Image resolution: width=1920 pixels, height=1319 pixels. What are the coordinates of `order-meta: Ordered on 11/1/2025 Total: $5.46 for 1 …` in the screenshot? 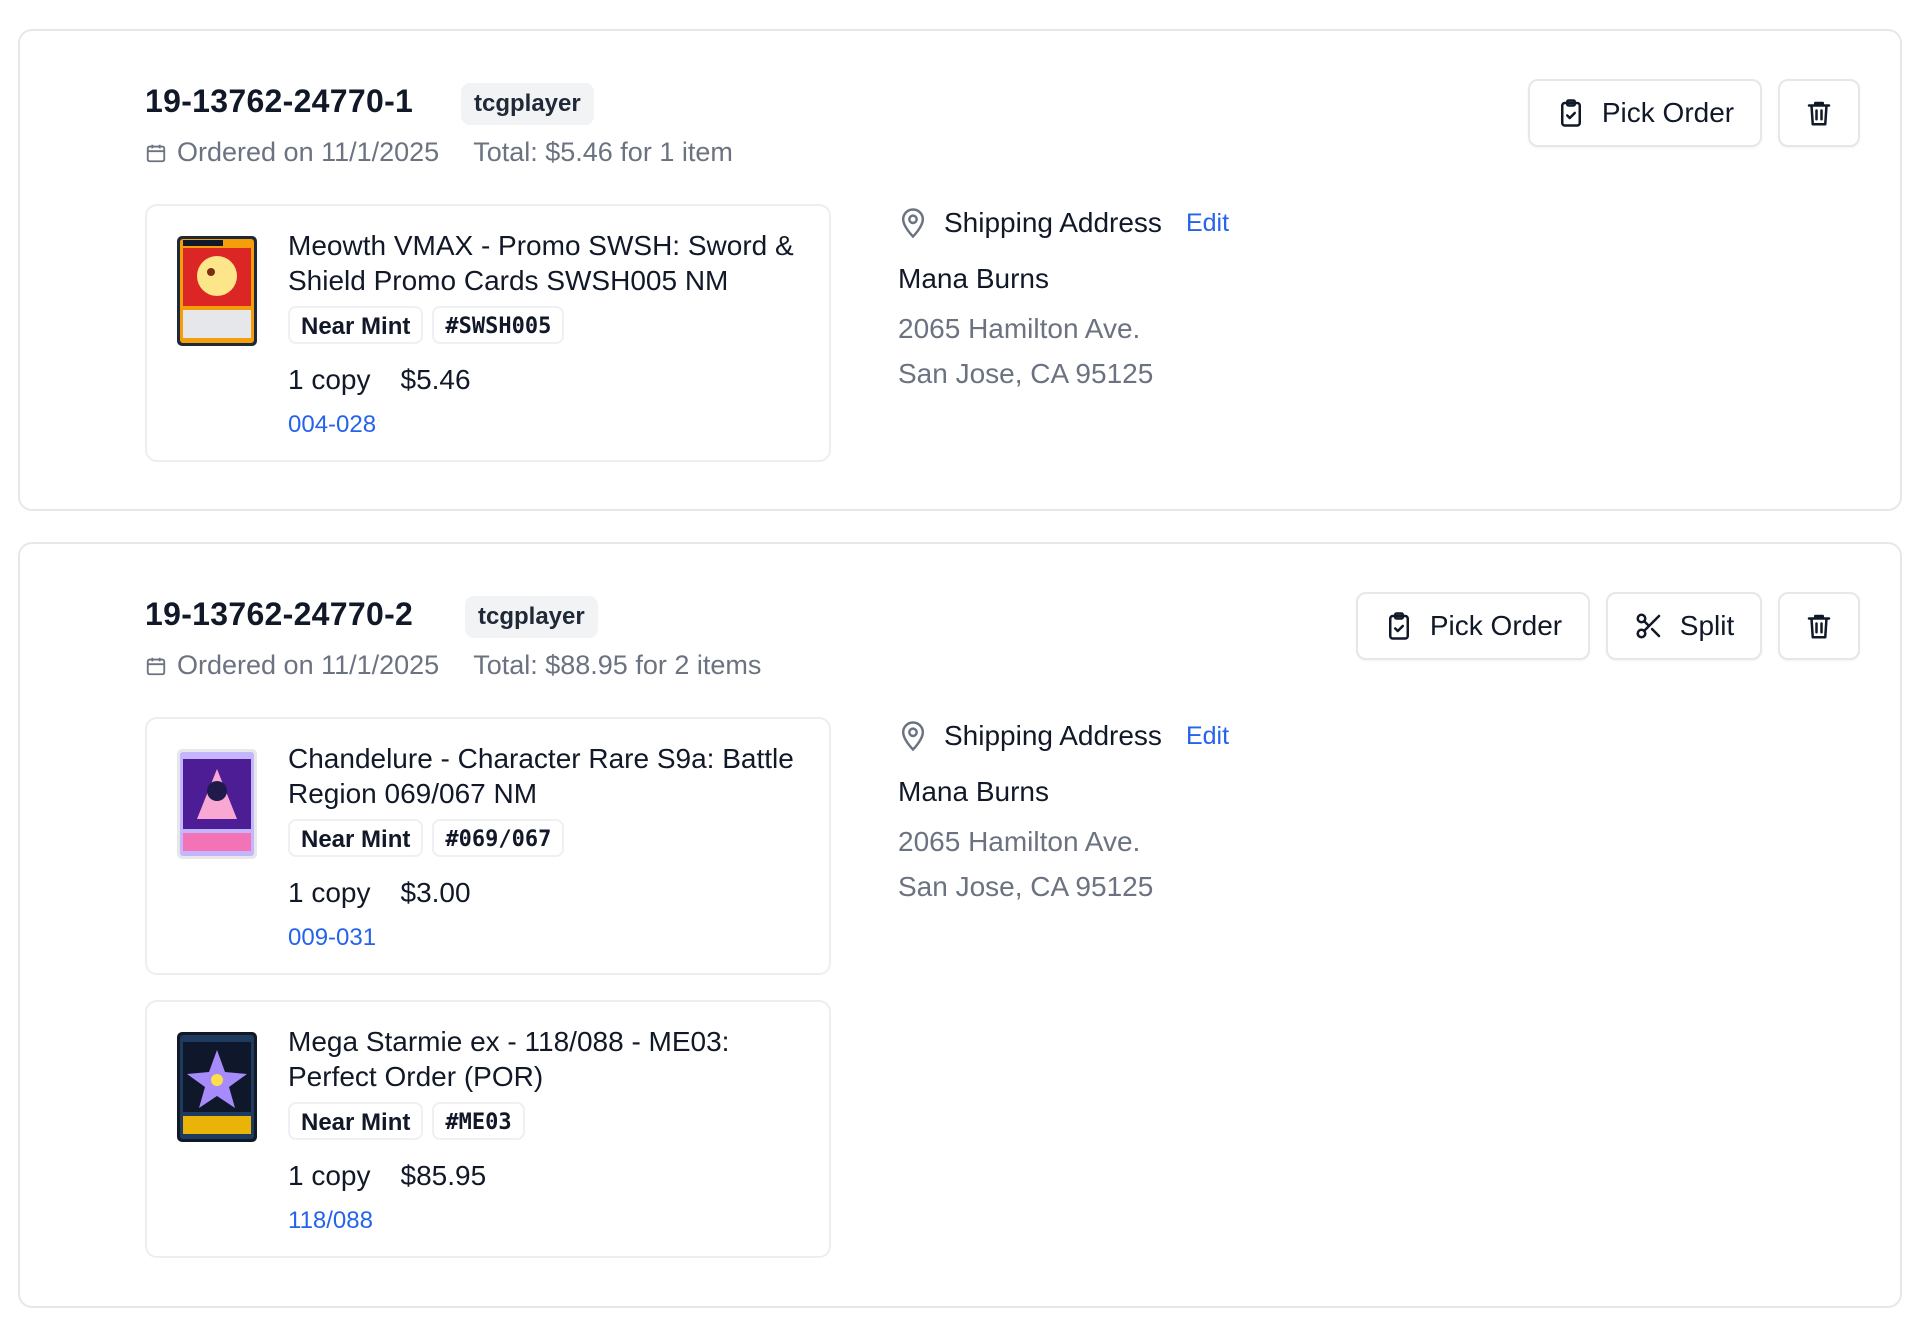 It's located at (439, 152).